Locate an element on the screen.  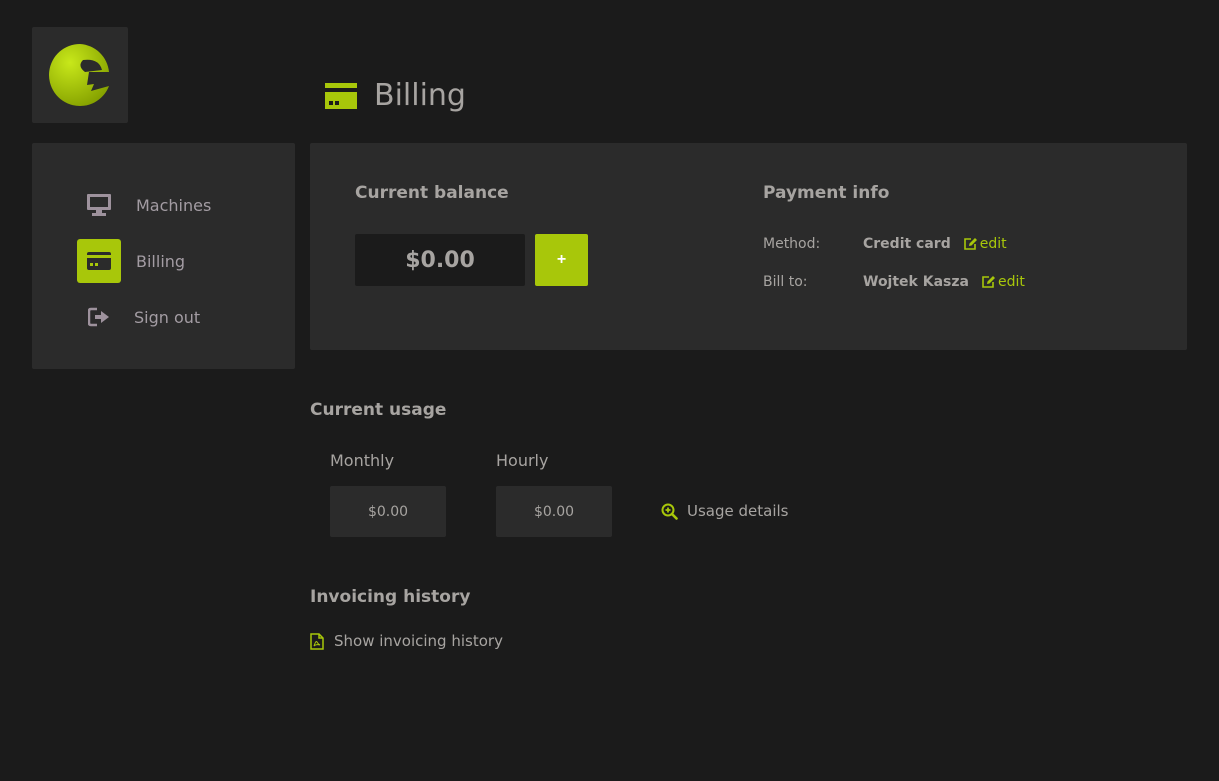
usage-details-link: Usage details is located at coordinates (724, 511).